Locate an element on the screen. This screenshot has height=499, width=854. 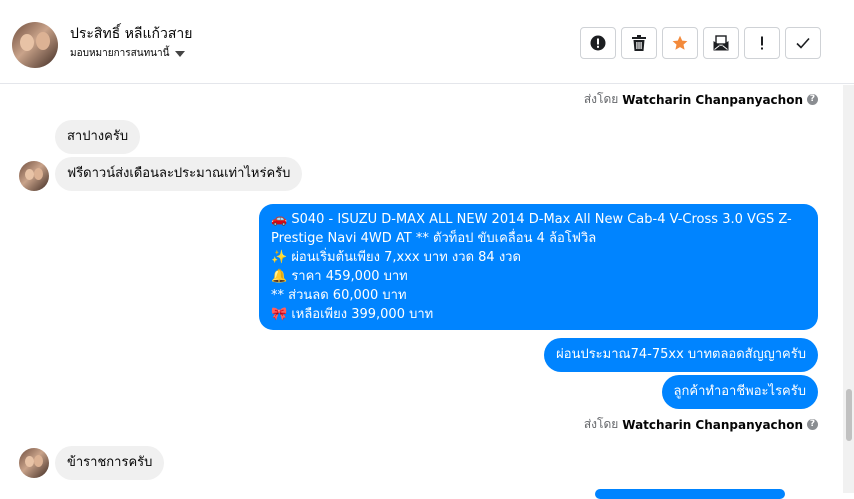
scrollbar-thumb is located at coordinates (849, 415).